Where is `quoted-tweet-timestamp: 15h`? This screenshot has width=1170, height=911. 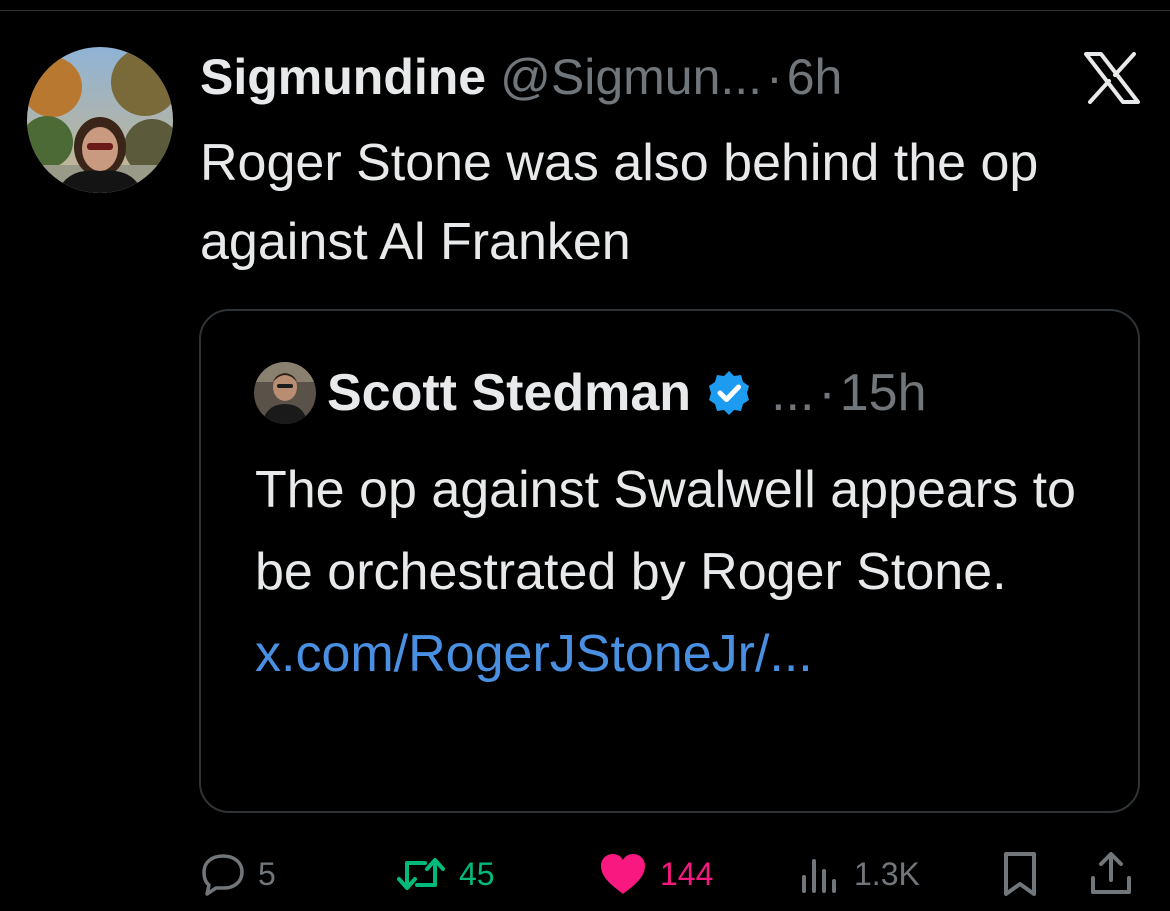
quoted-tweet-timestamp: 15h is located at coordinates (883, 393).